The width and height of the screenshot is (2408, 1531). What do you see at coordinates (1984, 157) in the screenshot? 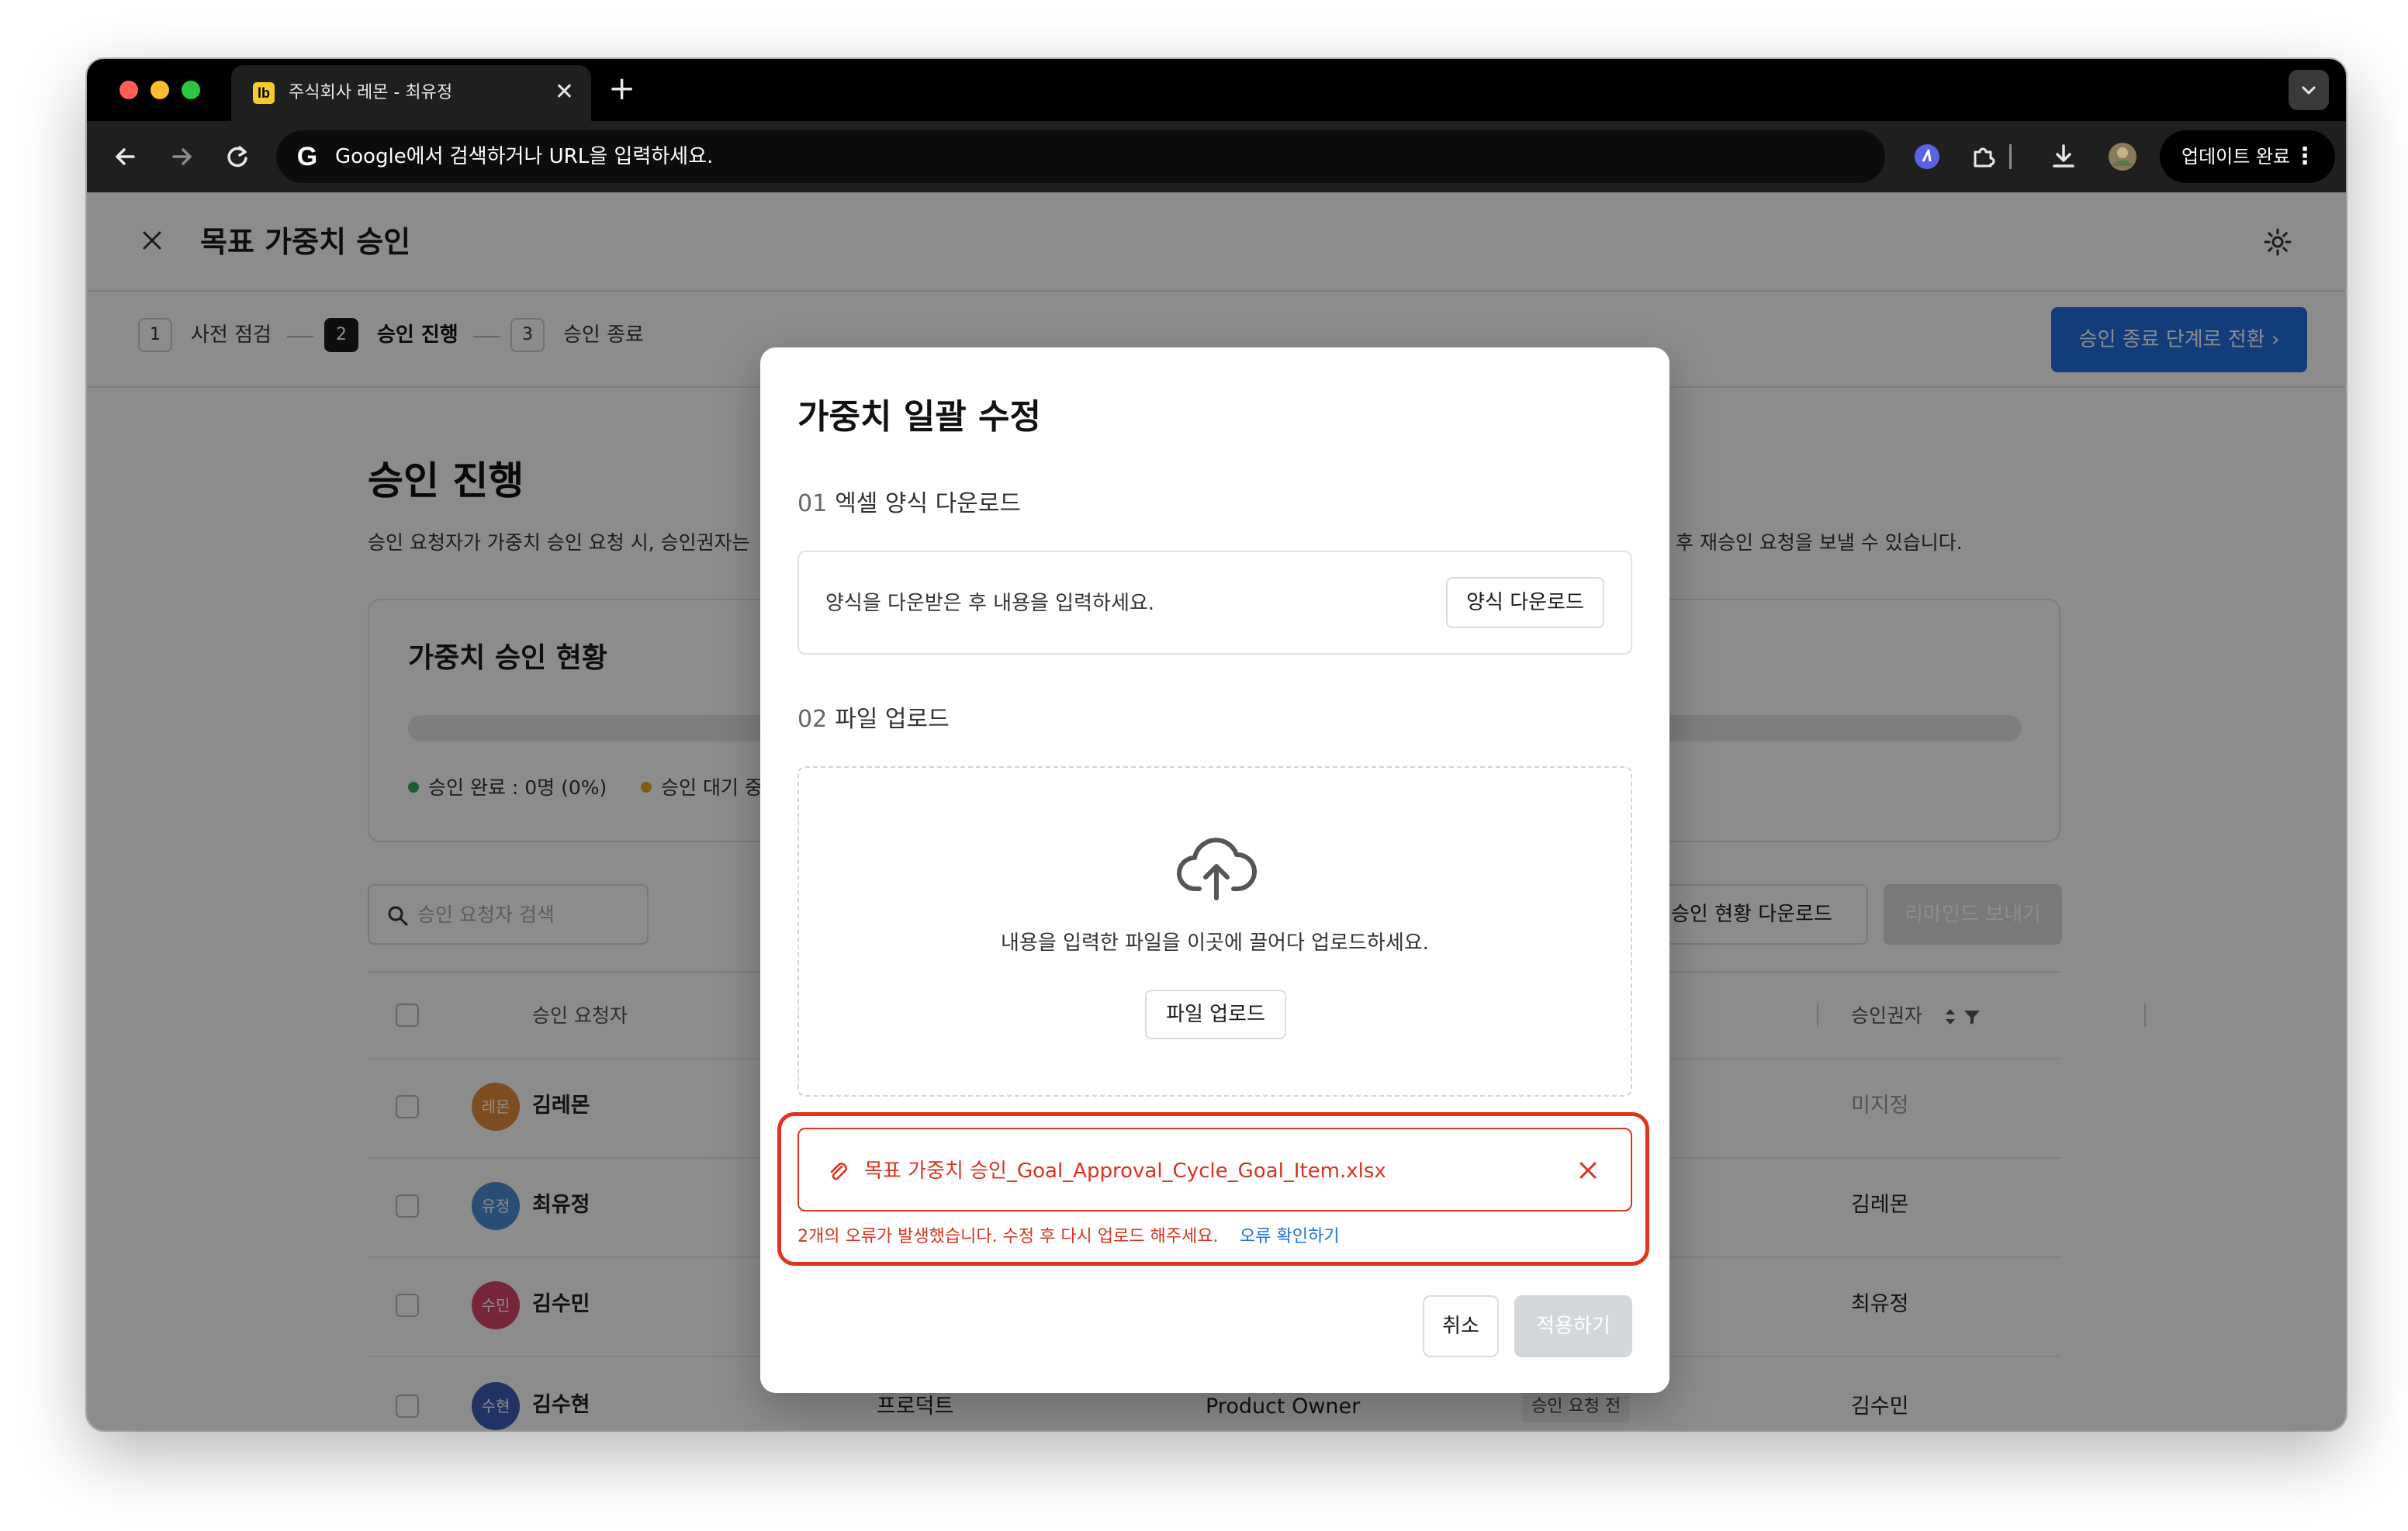
I see `puzzle-icon` at bounding box center [1984, 157].